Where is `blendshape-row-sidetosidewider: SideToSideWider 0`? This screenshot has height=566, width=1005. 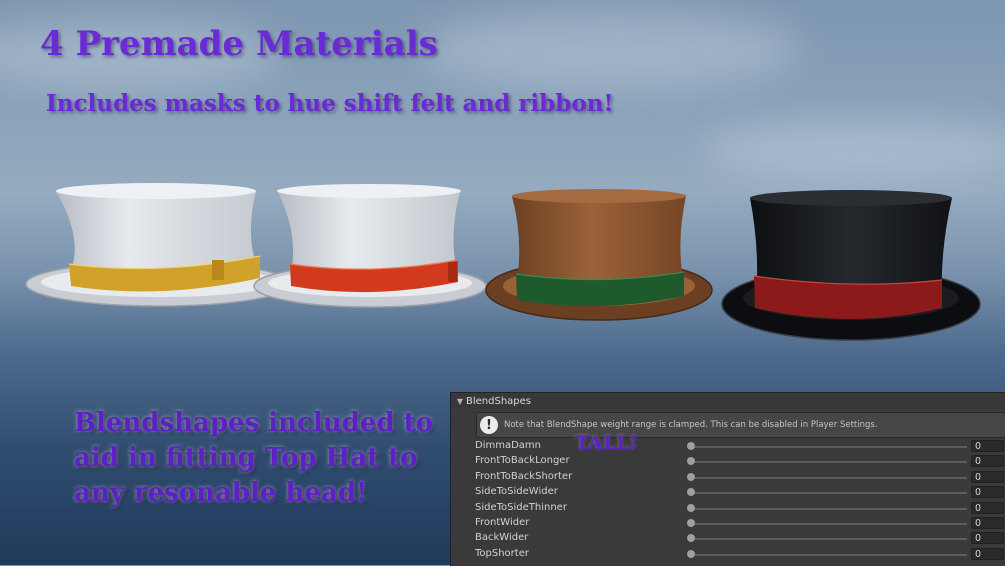
blendshape-row-sidetosidewider: SideToSideWider 0 is located at coordinates (728, 492).